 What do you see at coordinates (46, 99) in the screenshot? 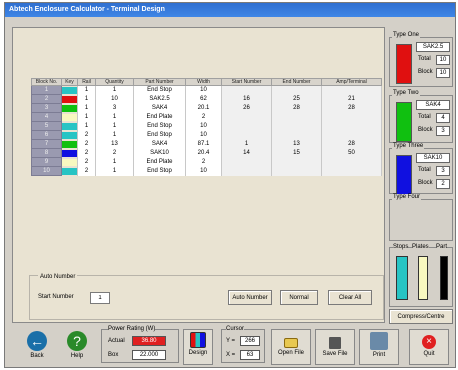
I see `cell-block: 2` at bounding box center [46, 99].